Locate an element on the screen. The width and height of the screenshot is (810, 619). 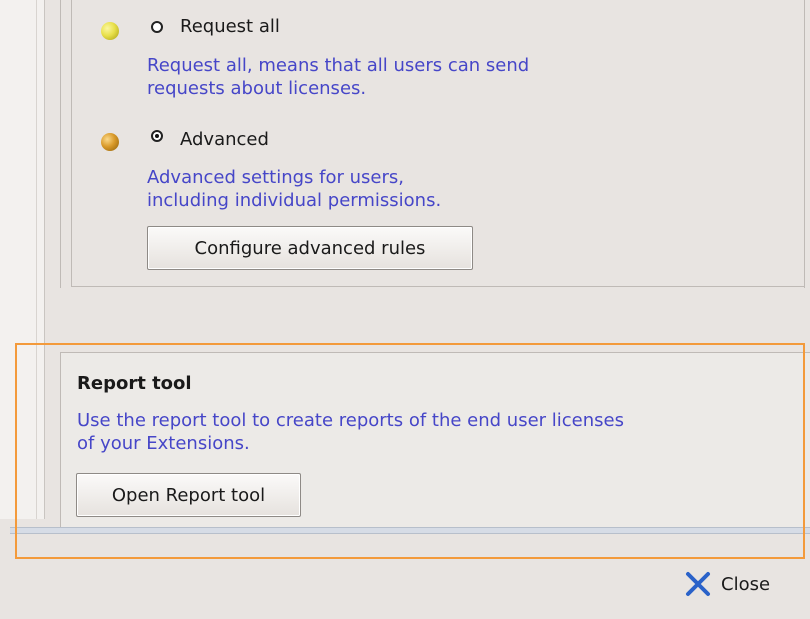
left-sidebar-edge is located at coordinates (22, 259).